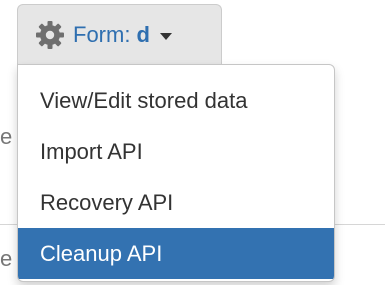  I want to click on gear-icon, so click(50, 35).